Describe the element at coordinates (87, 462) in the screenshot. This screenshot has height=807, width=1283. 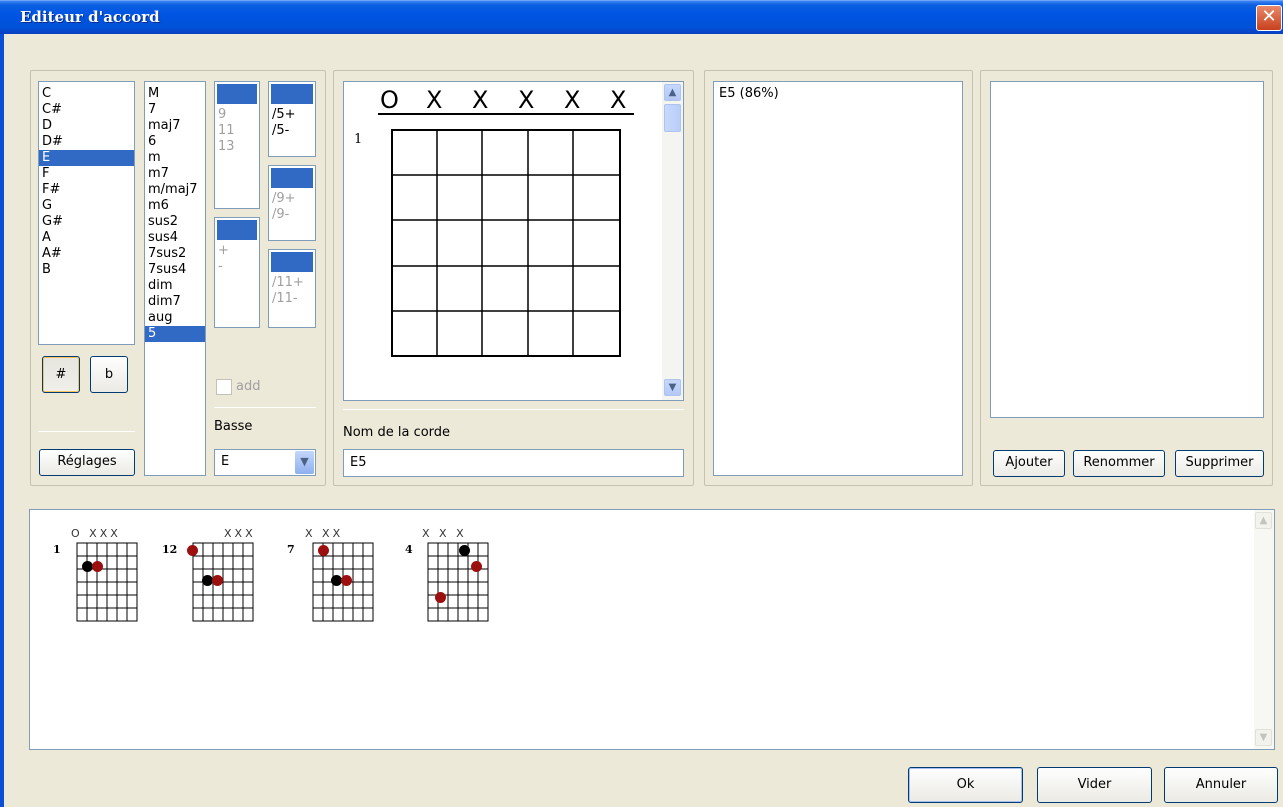
I see `settings-button: Réglages` at that location.